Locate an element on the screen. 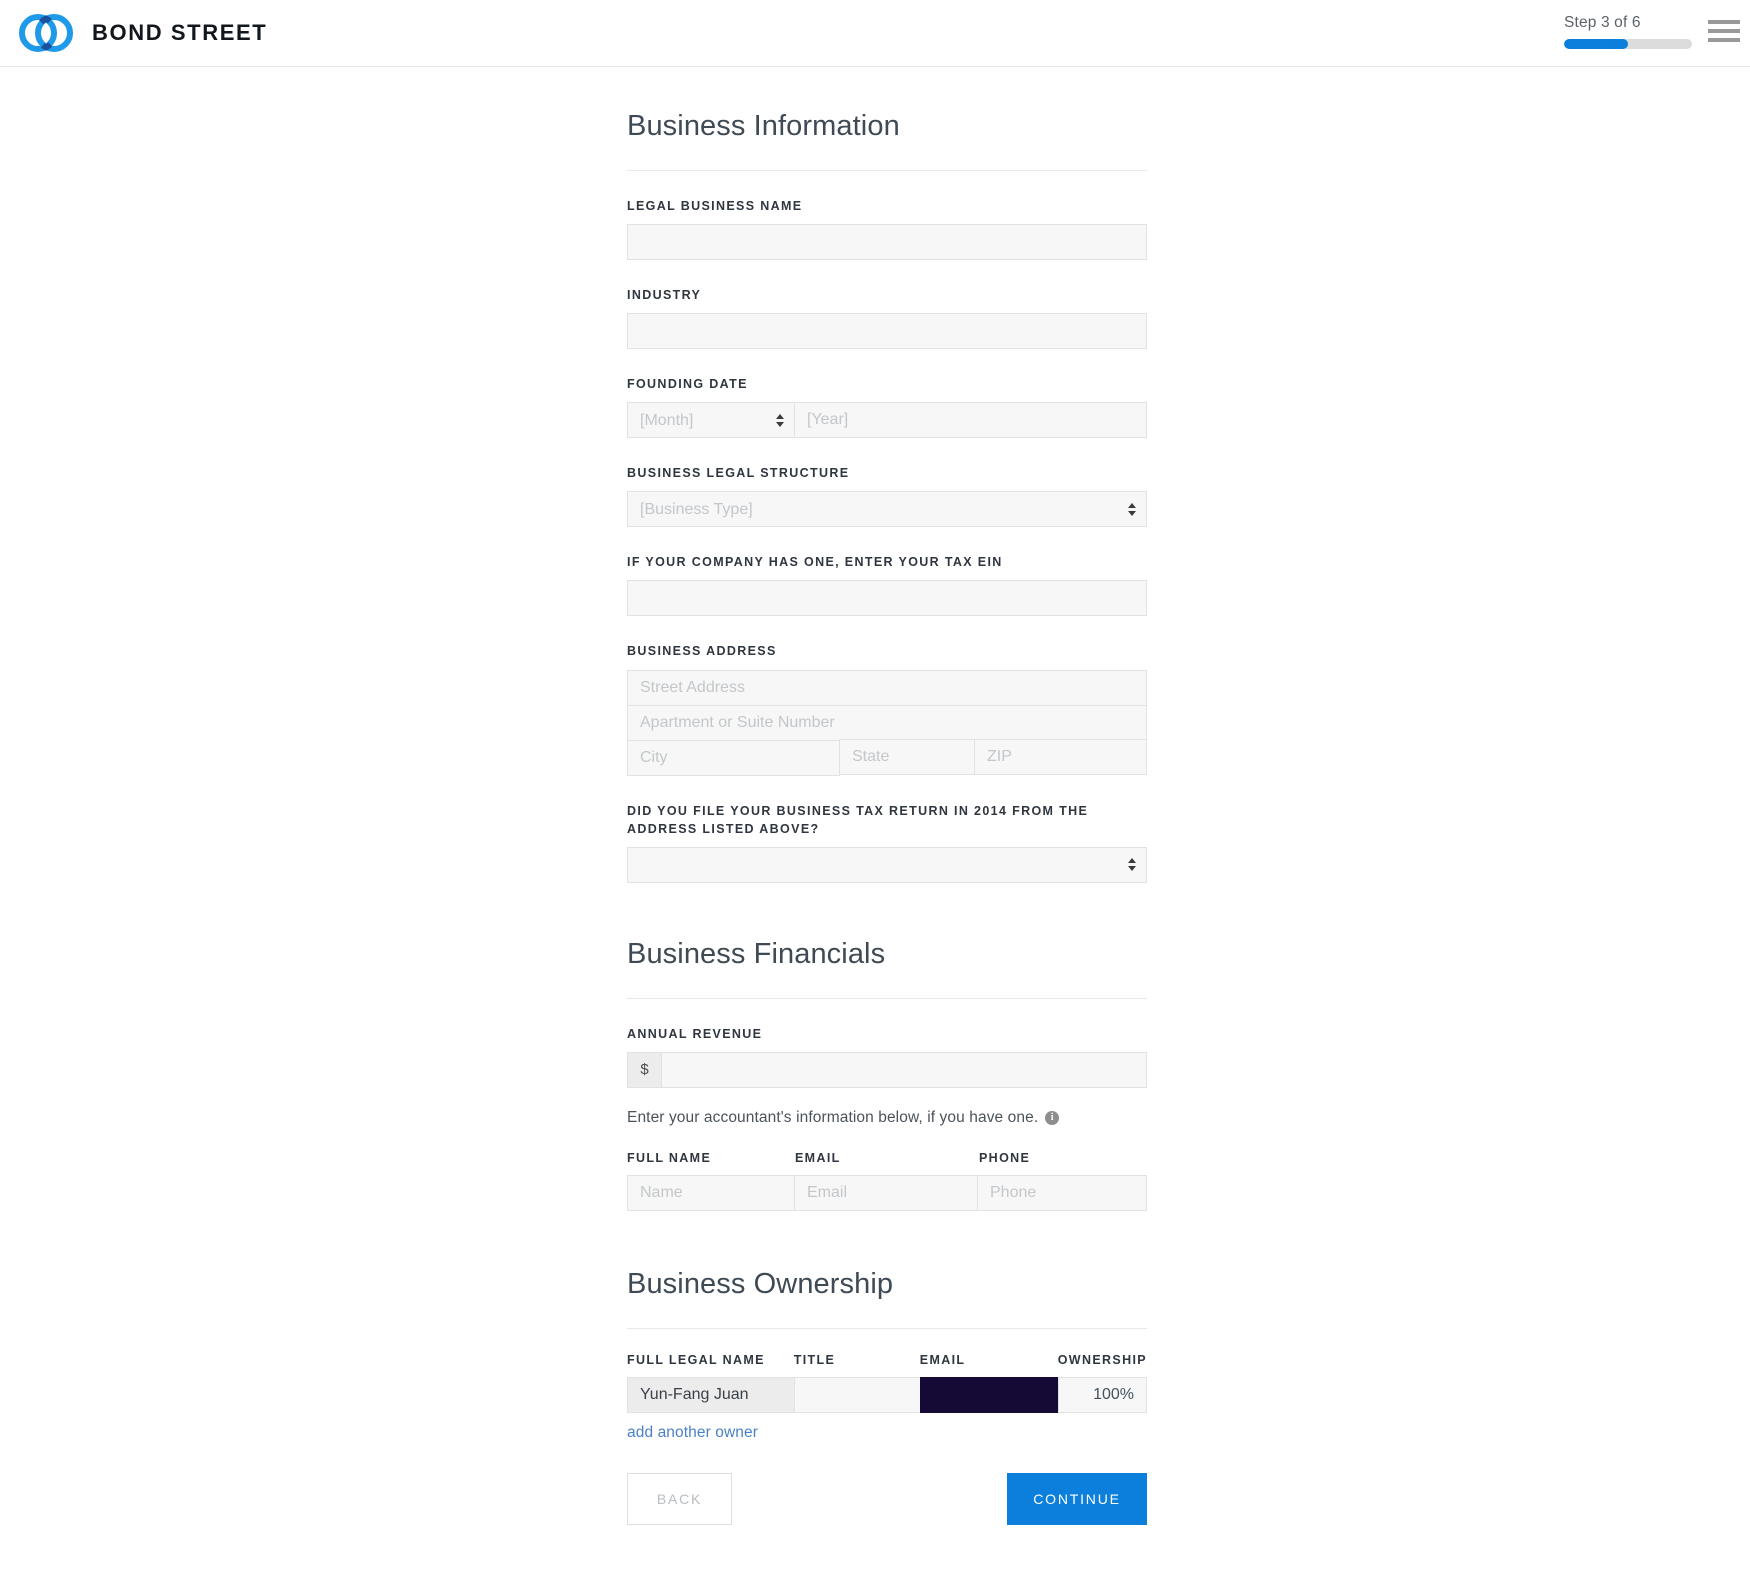 Image resolution: width=1750 pixels, height=1591 pixels. field-business-legal-structure: BUSINESS LEGAL STRUCTURE [Business Type] is located at coordinates (887, 496).